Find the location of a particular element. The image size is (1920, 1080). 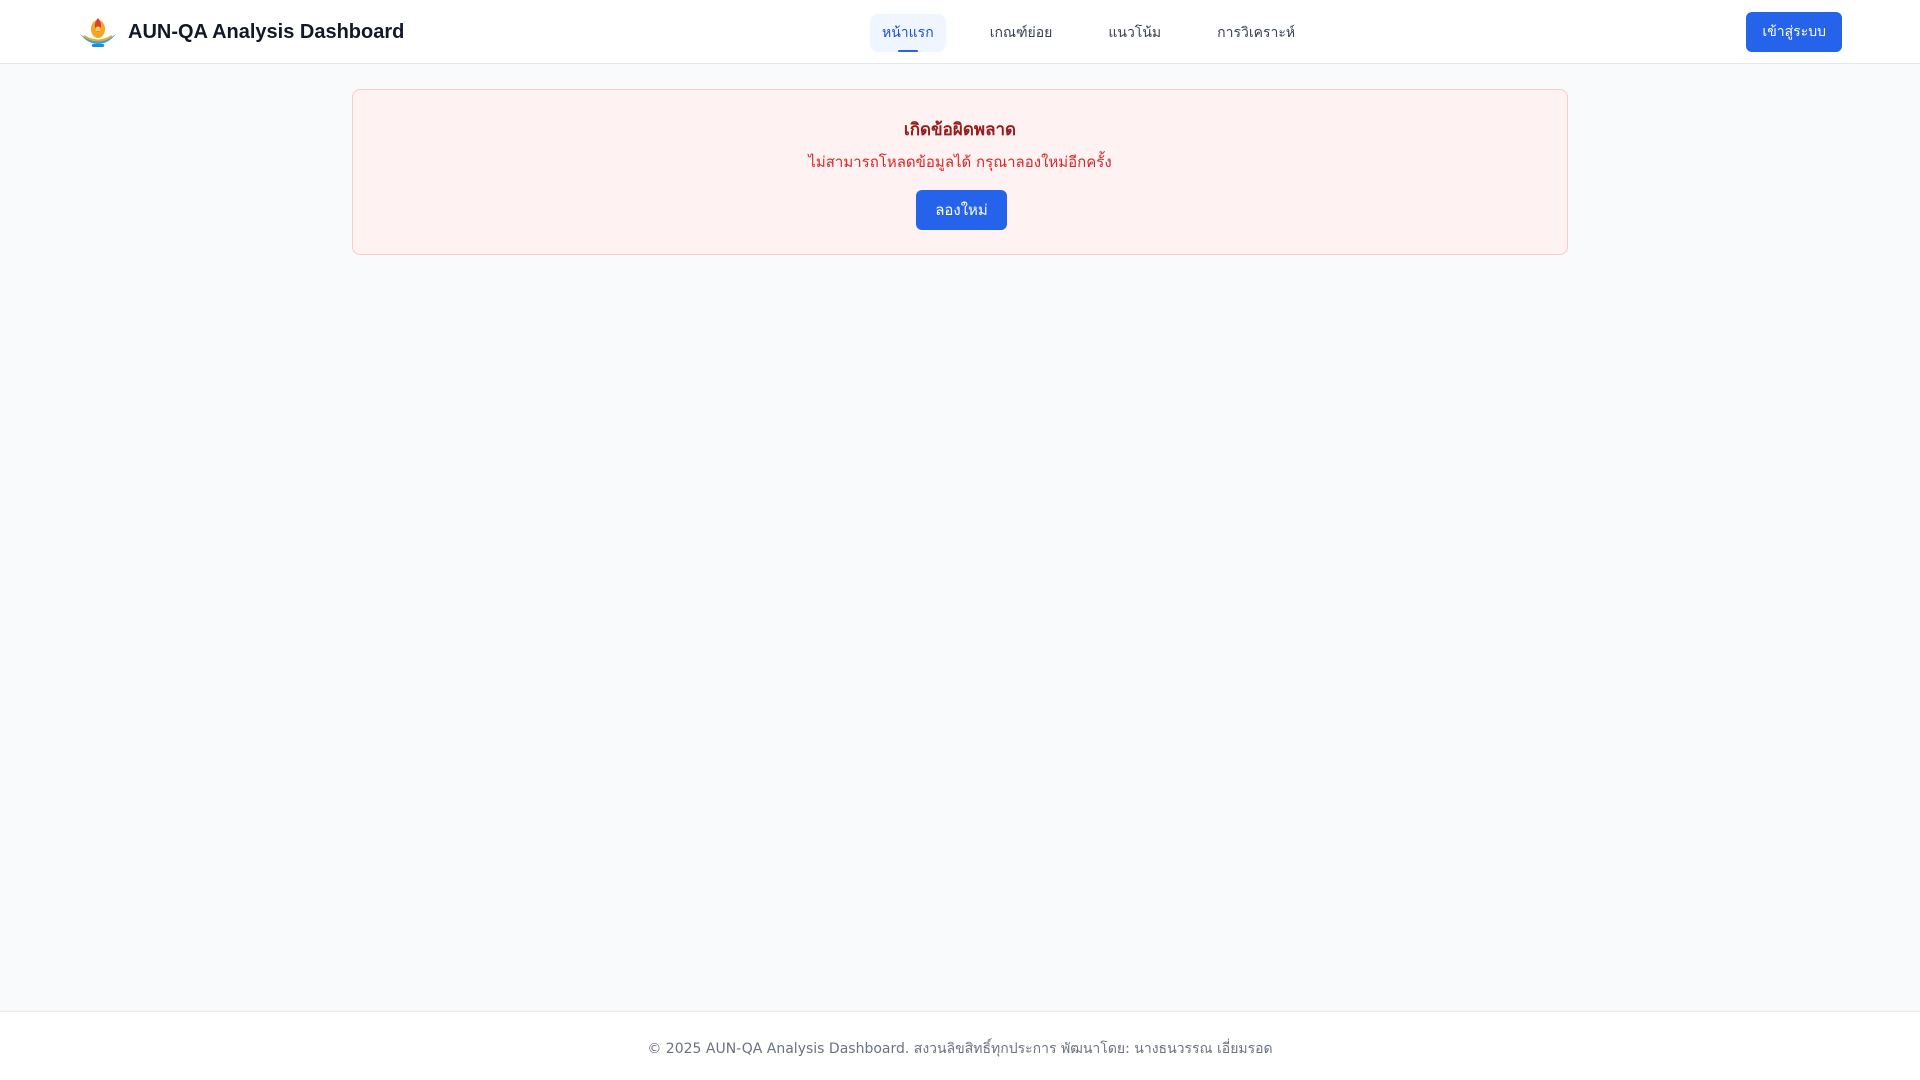

error-title: เกิดข้อผิดพลาด is located at coordinates (960, 130).